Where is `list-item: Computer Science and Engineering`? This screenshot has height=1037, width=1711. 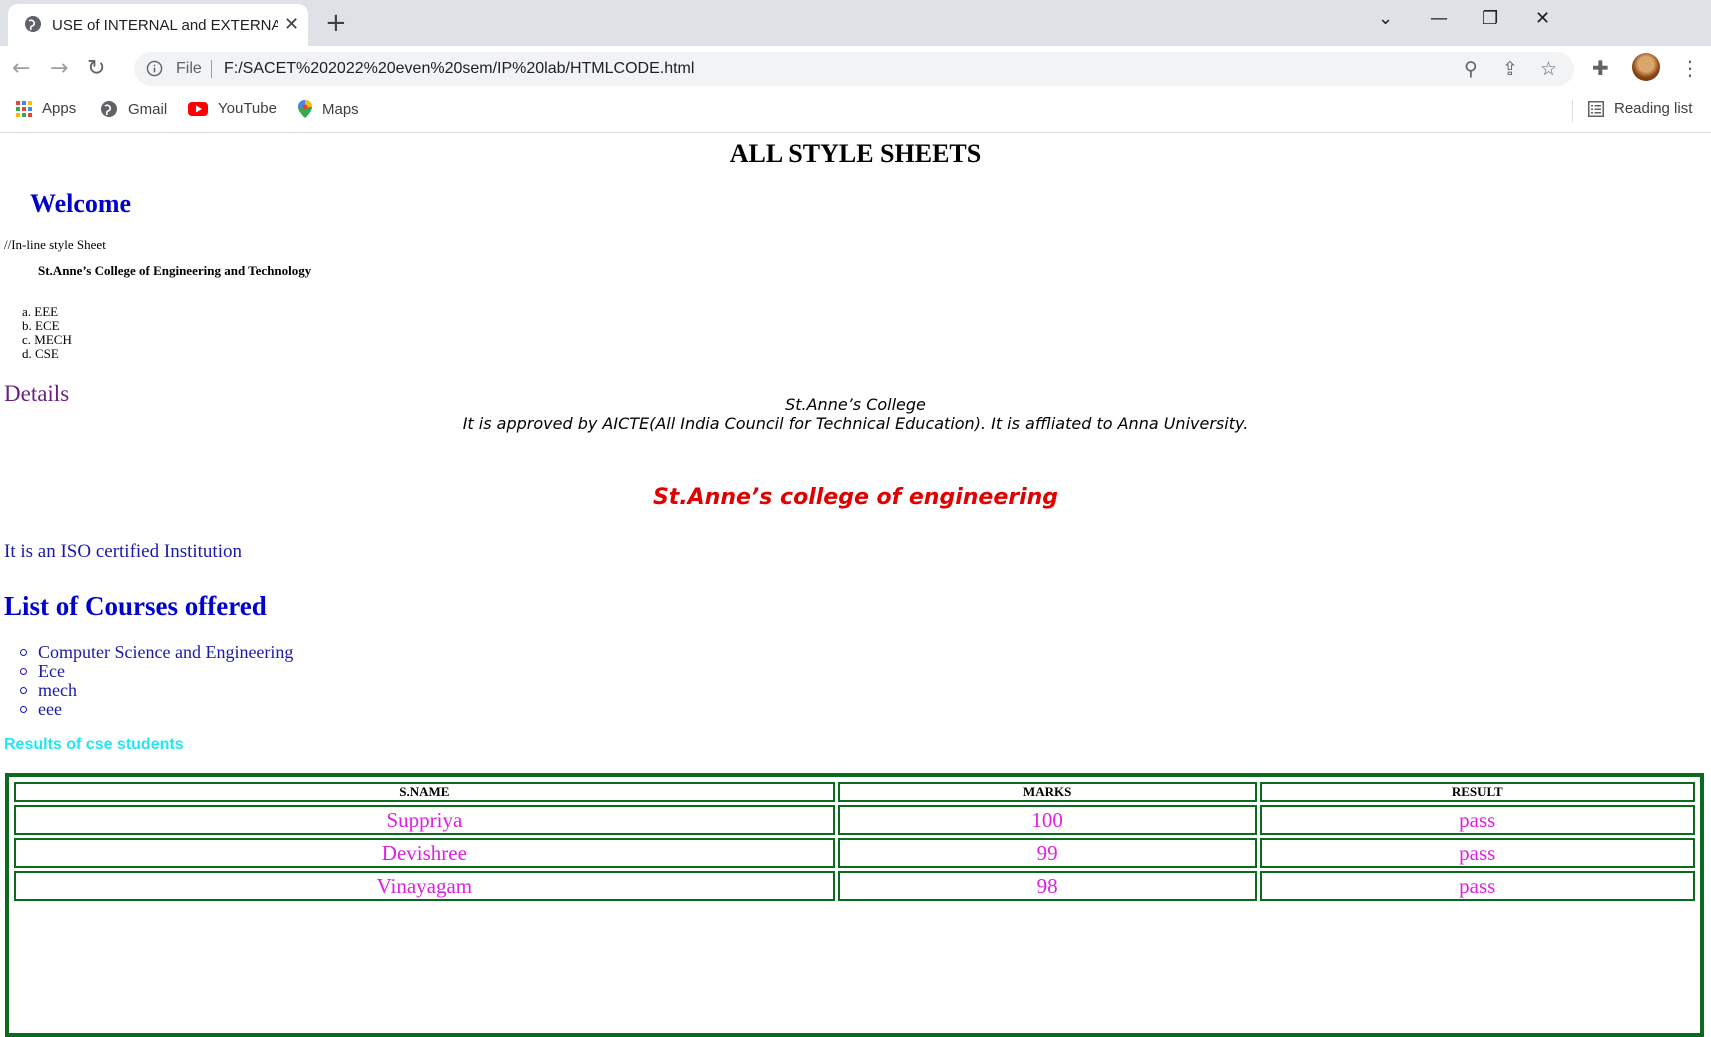 list-item: Computer Science and Engineering is located at coordinates (155, 652).